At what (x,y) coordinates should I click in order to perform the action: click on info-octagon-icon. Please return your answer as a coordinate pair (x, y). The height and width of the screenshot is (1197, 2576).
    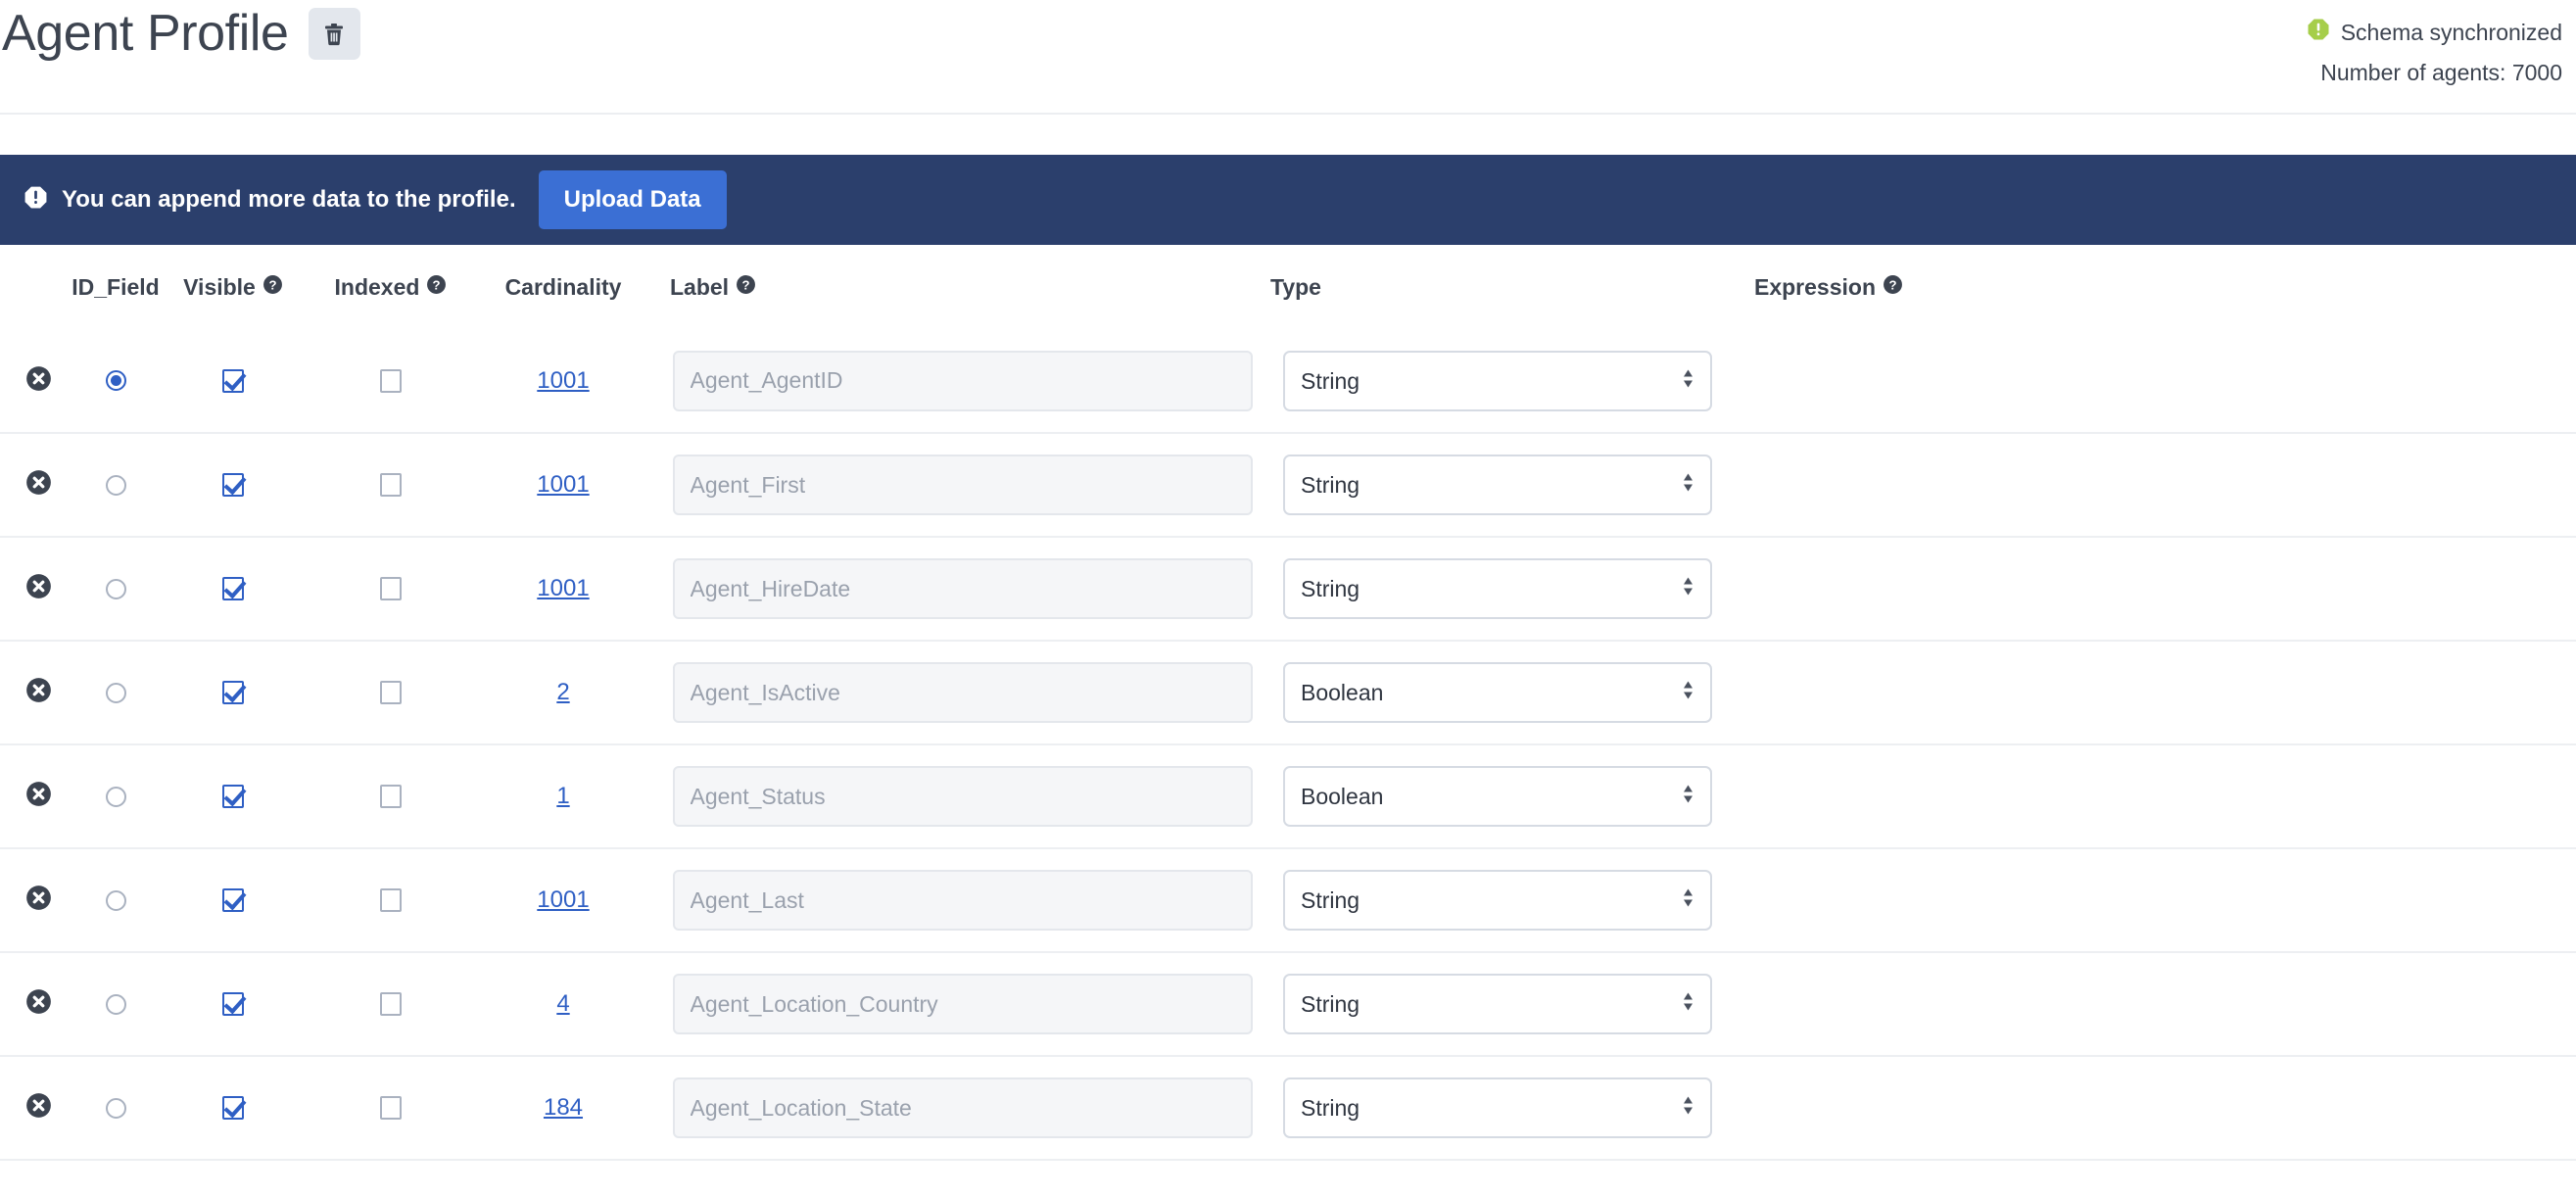
    Looking at the image, I should click on (36, 200).